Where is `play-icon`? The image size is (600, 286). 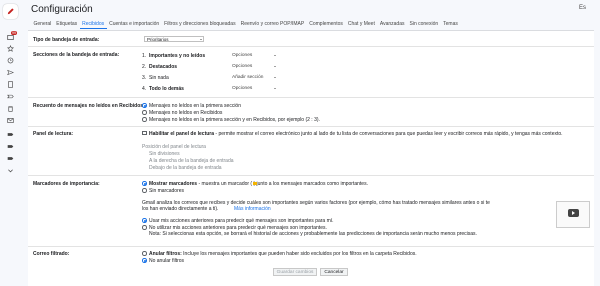
play-icon is located at coordinates (573, 213).